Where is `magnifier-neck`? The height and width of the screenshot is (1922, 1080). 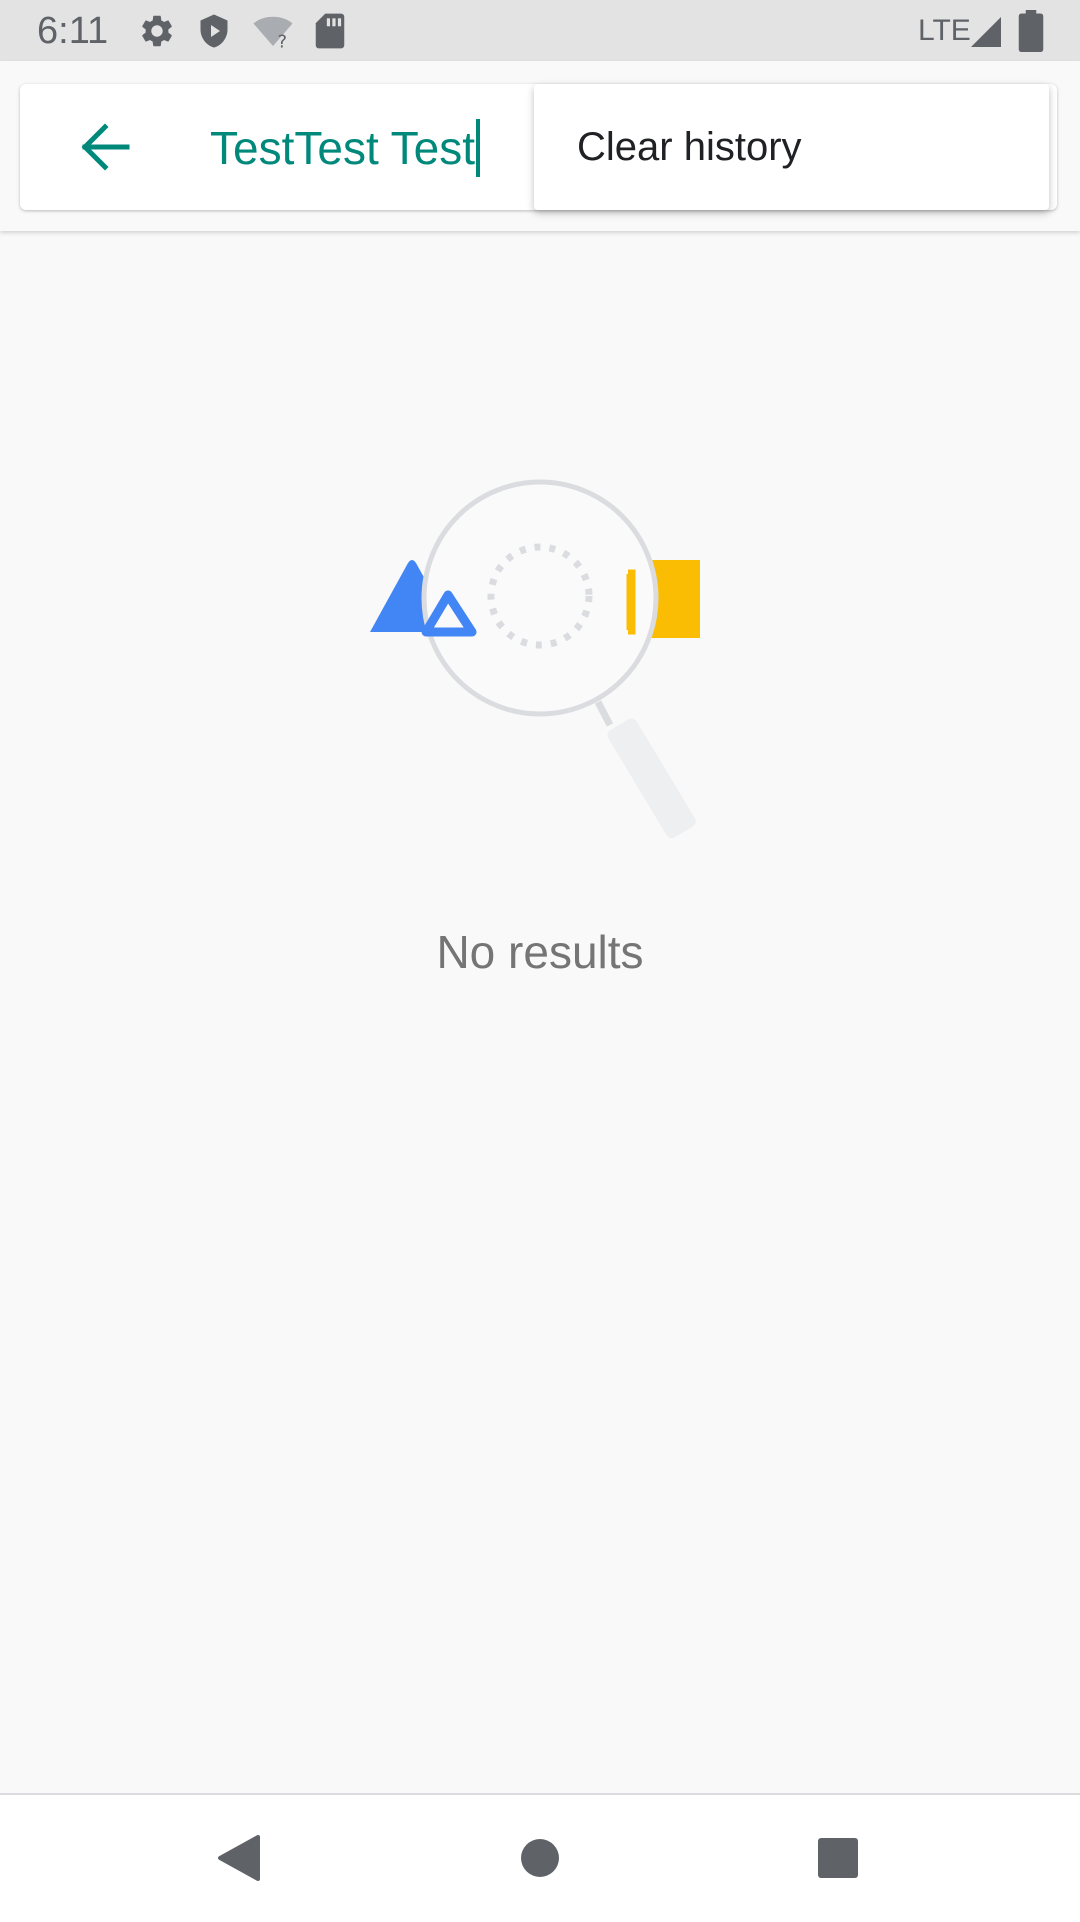
magnifier-neck is located at coordinates (604, 713).